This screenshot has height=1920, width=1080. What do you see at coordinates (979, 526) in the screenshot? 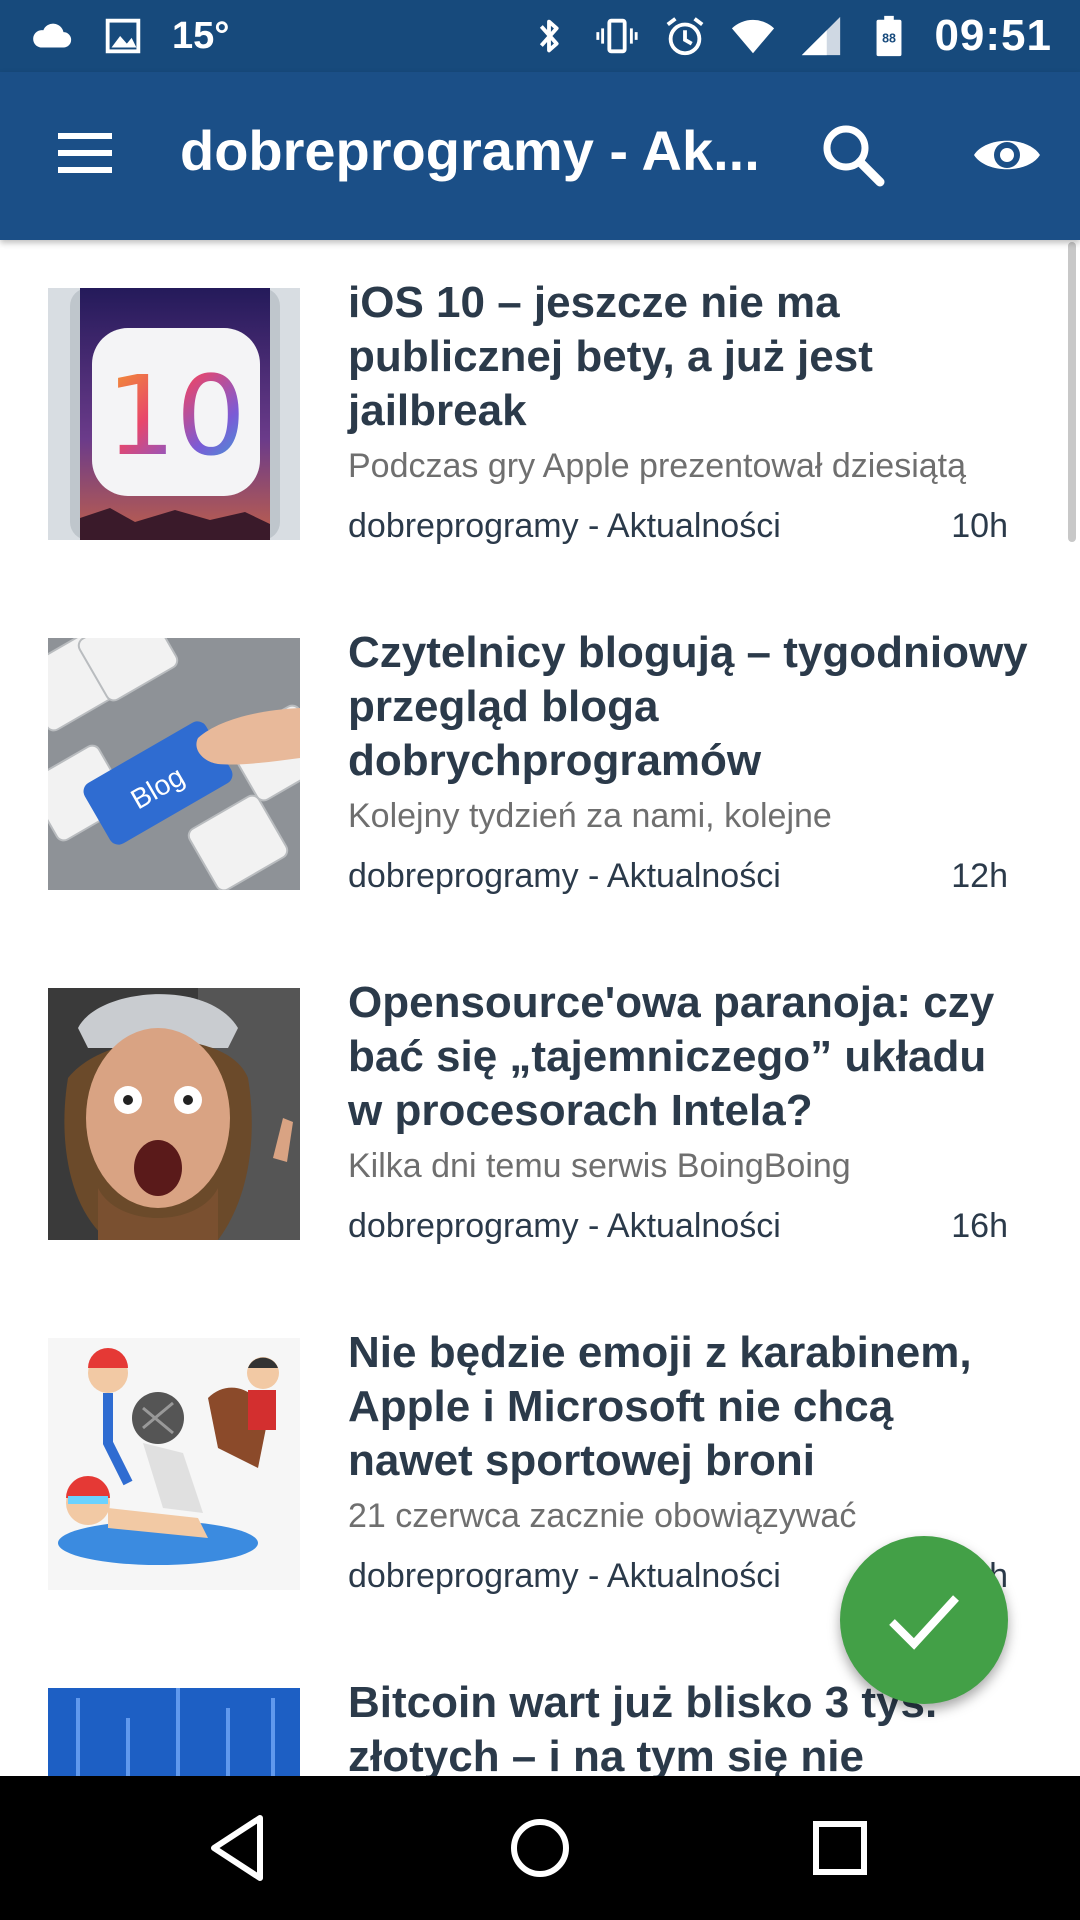
I see `article-age: 10h` at bounding box center [979, 526].